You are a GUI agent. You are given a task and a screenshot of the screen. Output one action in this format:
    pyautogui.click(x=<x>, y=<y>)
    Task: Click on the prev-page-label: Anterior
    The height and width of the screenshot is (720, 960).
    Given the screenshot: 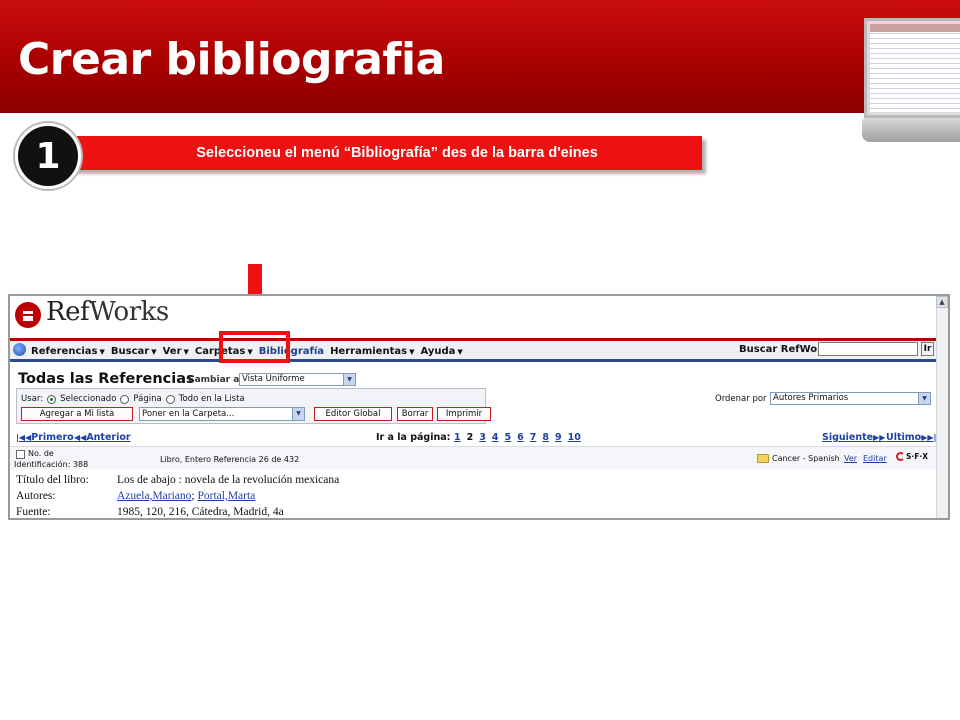 What is the action you would take?
    pyautogui.click(x=108, y=437)
    